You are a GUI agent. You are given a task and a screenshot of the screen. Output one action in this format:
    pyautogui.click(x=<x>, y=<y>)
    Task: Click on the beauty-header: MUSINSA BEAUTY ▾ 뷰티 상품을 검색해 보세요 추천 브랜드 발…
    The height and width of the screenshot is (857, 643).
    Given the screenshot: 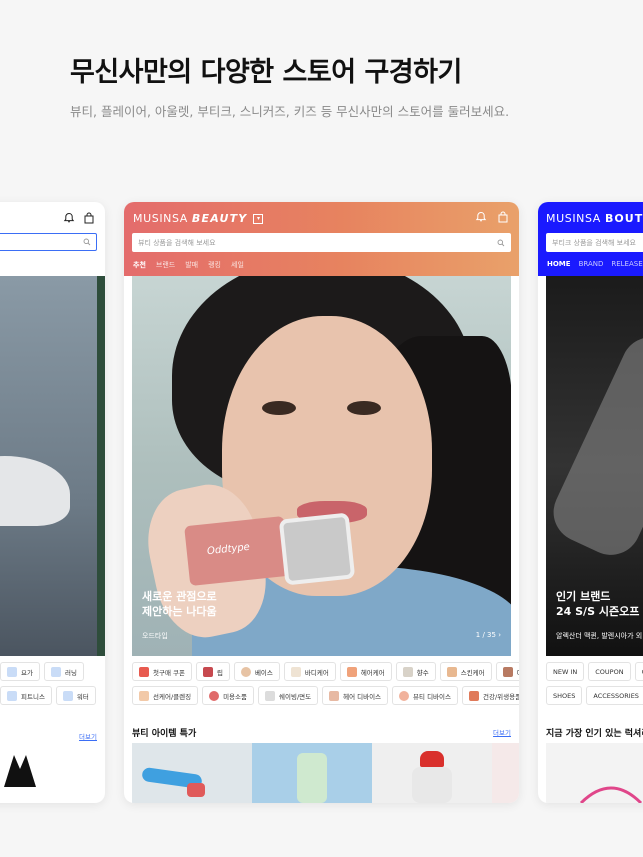 What is the action you would take?
    pyautogui.click(x=321, y=239)
    